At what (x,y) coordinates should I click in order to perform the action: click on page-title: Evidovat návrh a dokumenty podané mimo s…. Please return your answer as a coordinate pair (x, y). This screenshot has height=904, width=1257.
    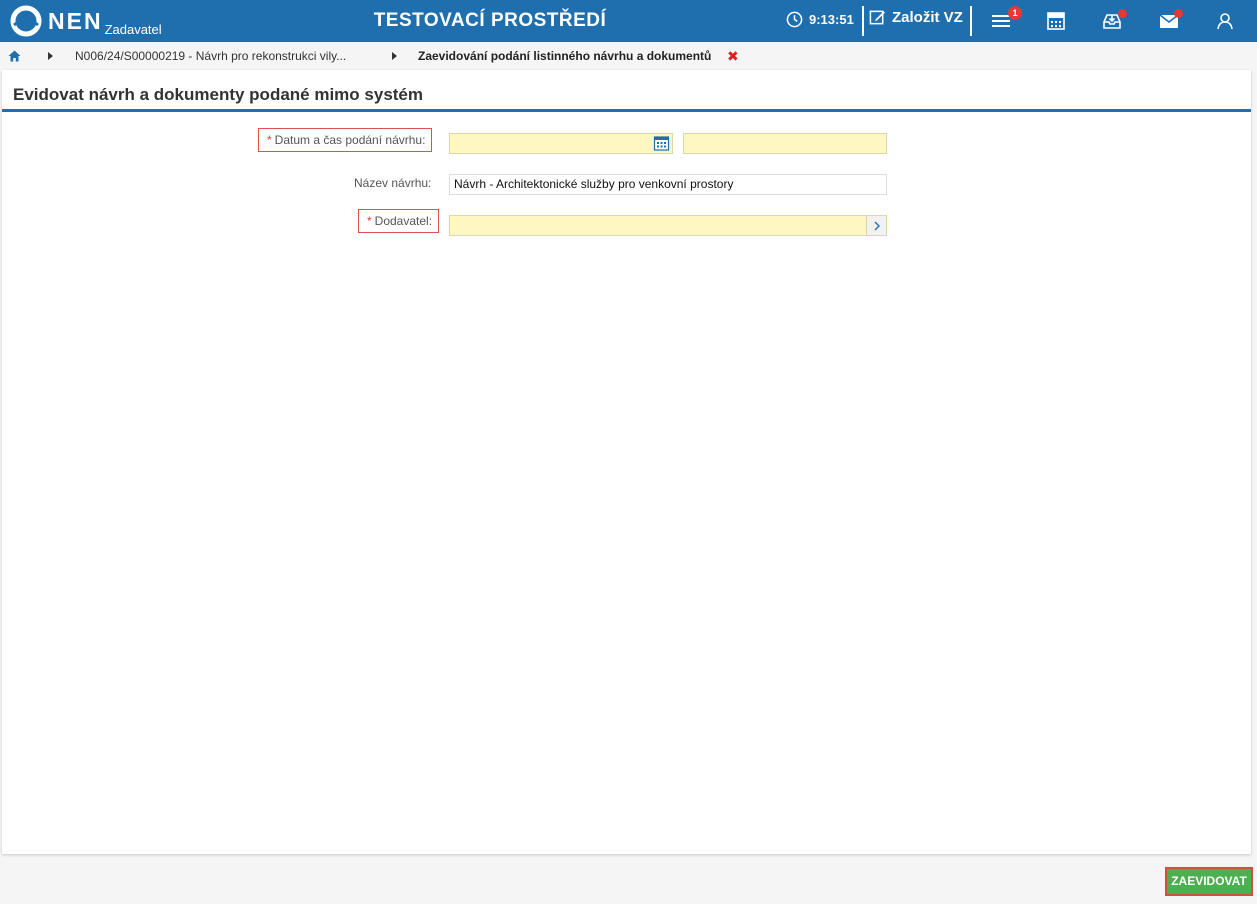
    Looking at the image, I should click on (218, 94).